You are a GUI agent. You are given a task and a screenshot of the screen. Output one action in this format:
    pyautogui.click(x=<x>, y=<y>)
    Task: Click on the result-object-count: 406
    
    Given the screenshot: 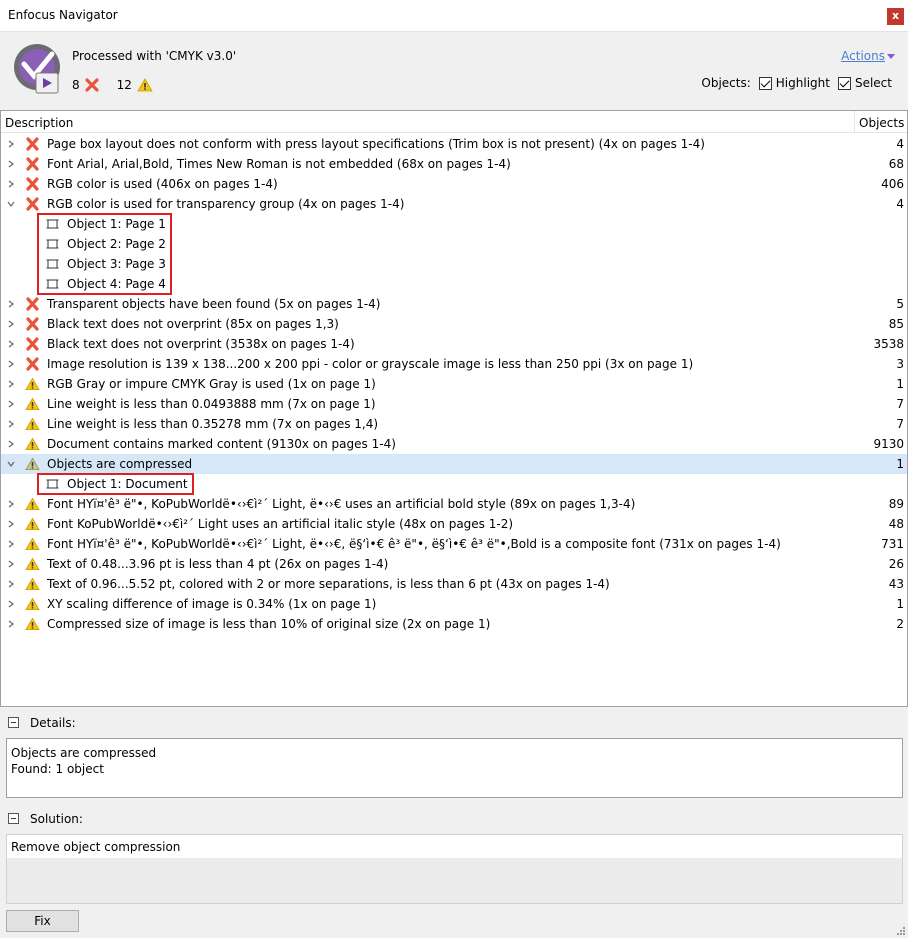 What is the action you would take?
    pyautogui.click(x=892, y=184)
    